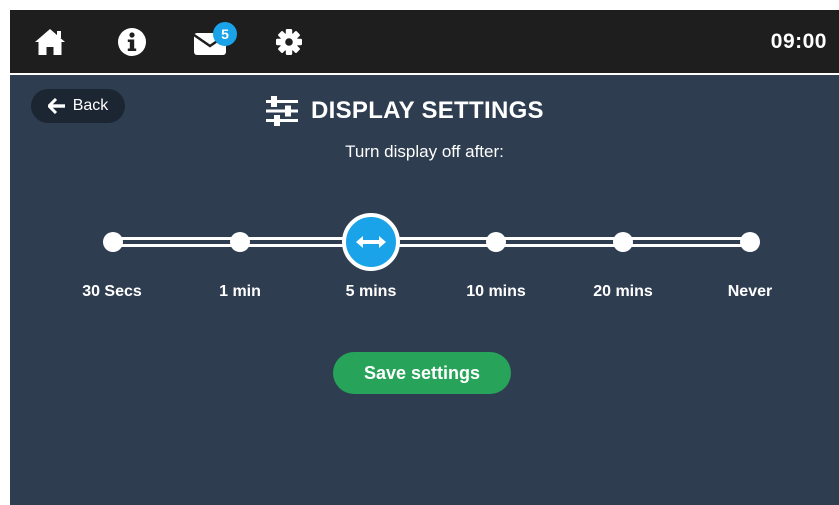 The width and height of the screenshot is (839, 505). I want to click on slider-stop-30-secs, so click(113, 242).